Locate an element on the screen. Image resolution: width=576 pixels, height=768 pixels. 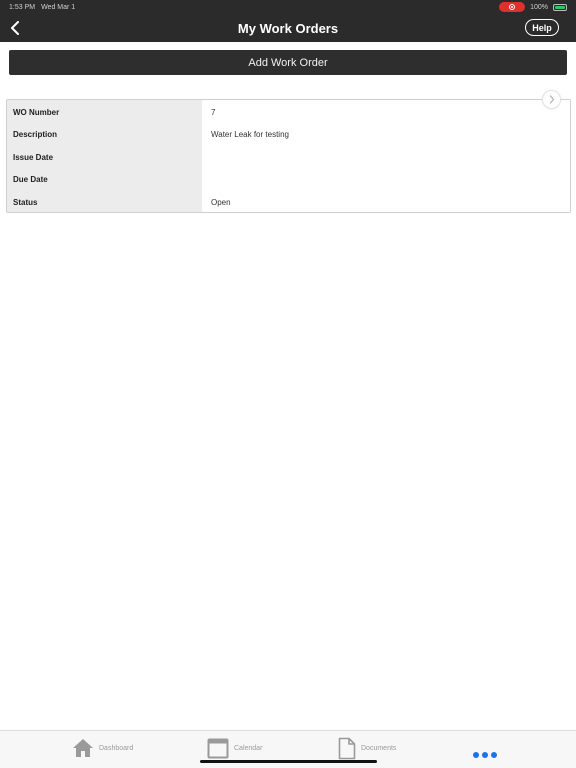
battery-percent: 100% is located at coordinates (539, 7).